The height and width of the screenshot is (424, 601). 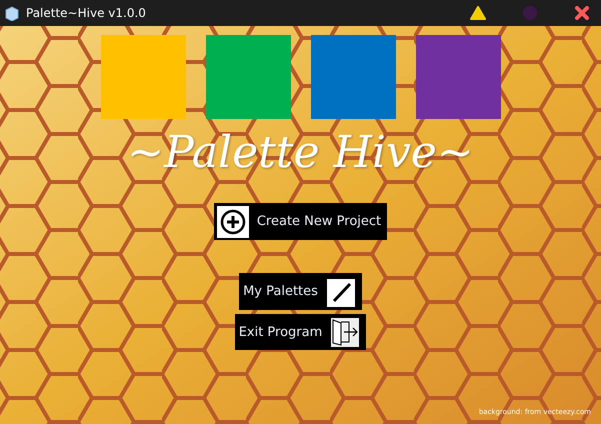 What do you see at coordinates (300, 291) in the screenshot?
I see `palettes-button: My Palettes` at bounding box center [300, 291].